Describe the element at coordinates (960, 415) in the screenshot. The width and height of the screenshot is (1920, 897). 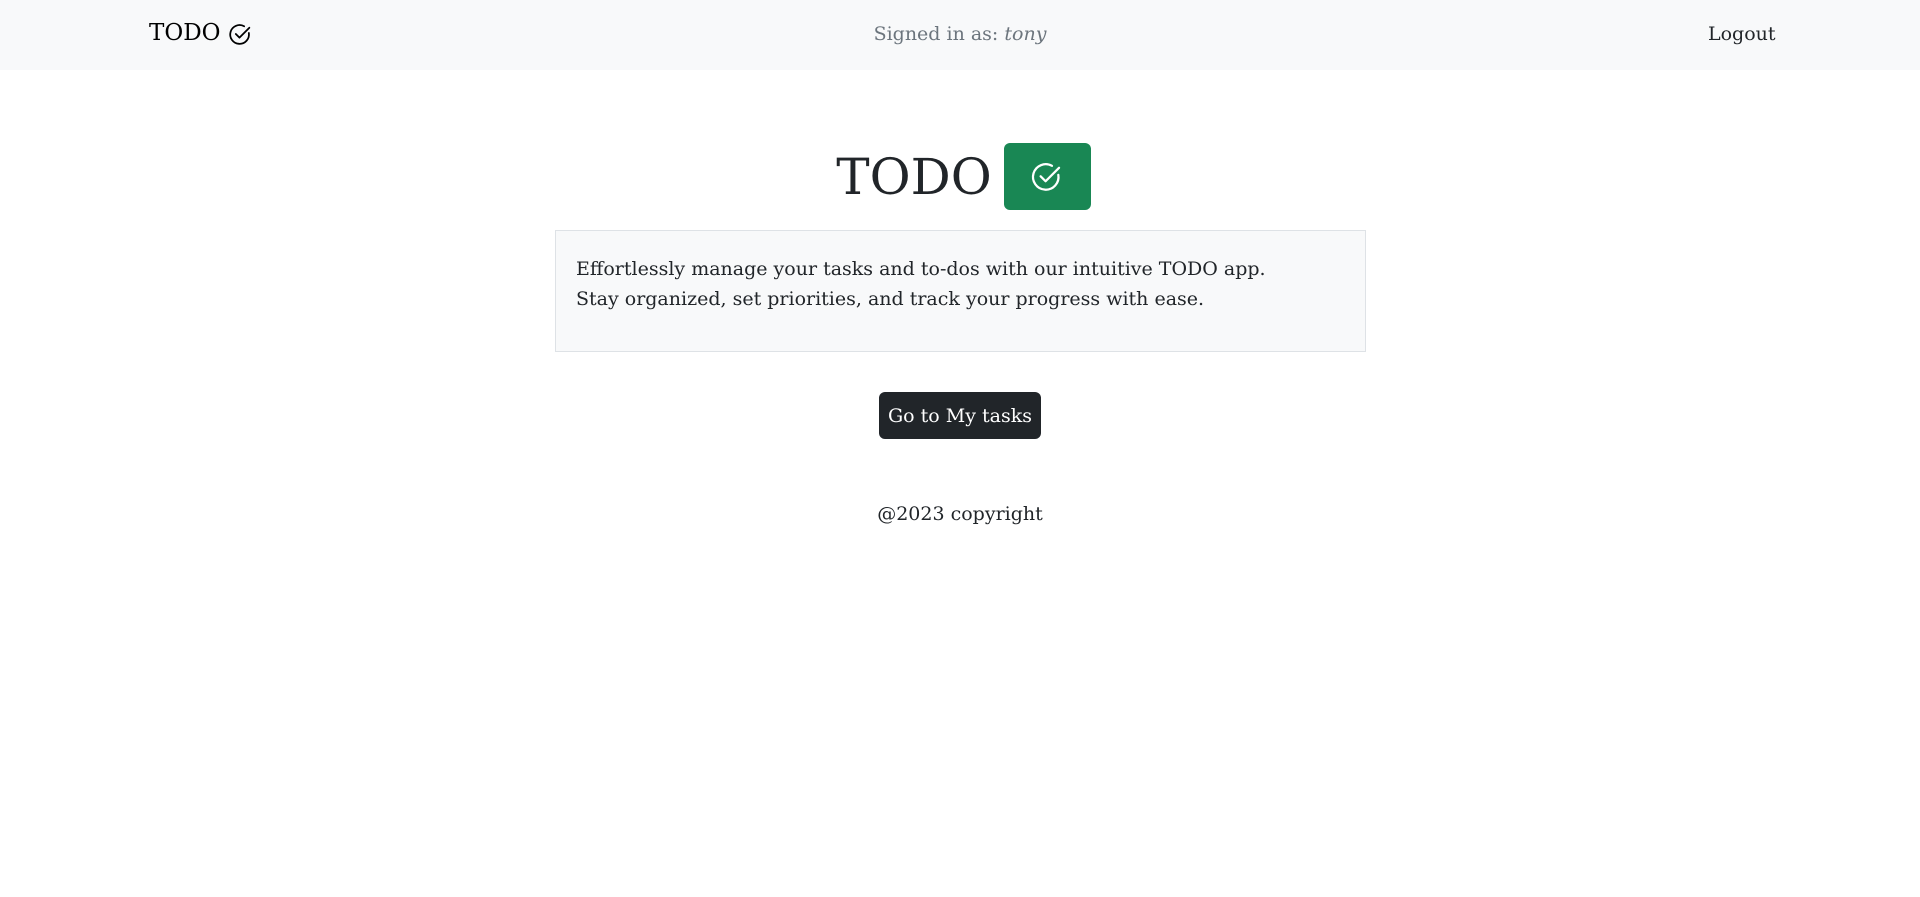
I see `go-to-my-tasks-button: Go to My tasks` at that location.